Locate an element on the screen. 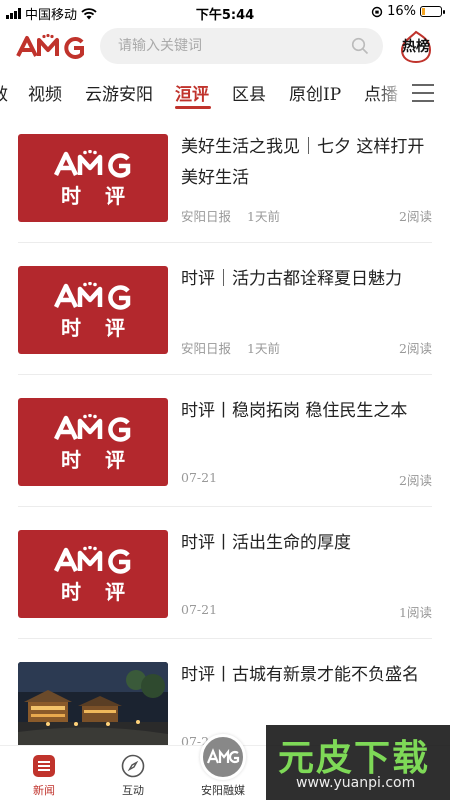  nav-news-label: 新闻 is located at coordinates (44, 790).